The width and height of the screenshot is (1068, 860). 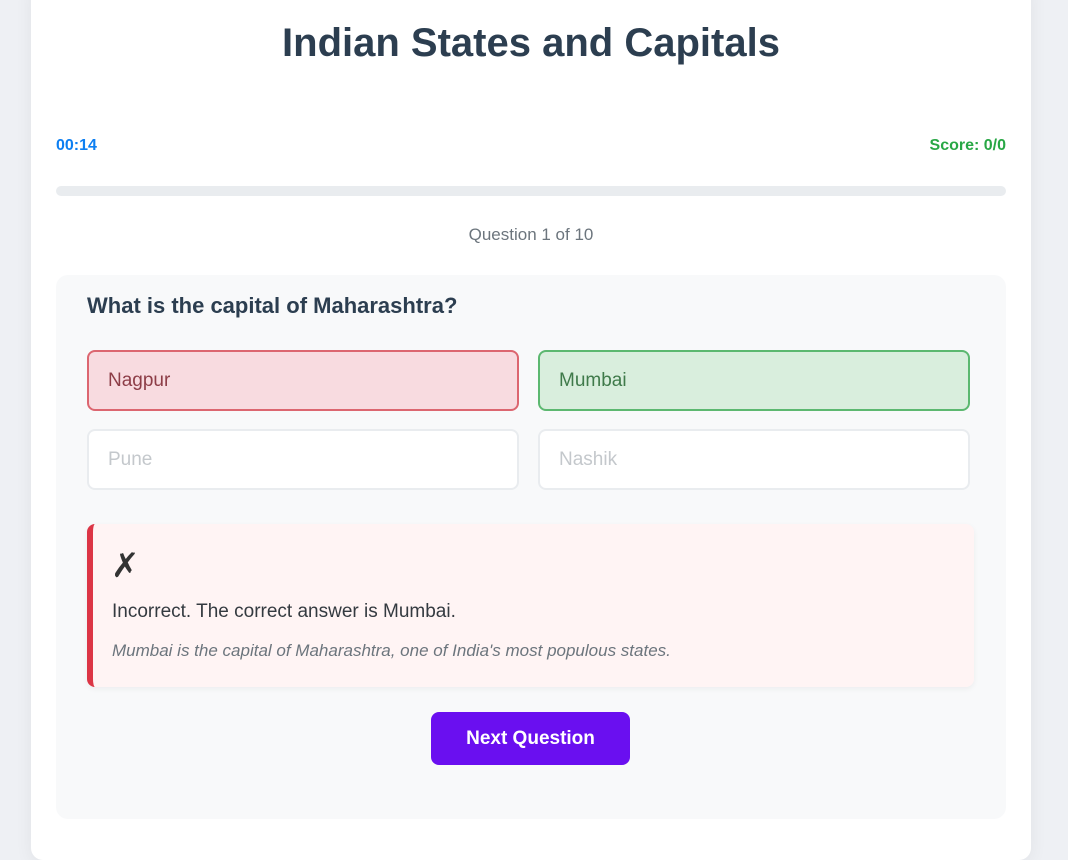 I want to click on option-label: Mumbai, so click(x=593, y=380).